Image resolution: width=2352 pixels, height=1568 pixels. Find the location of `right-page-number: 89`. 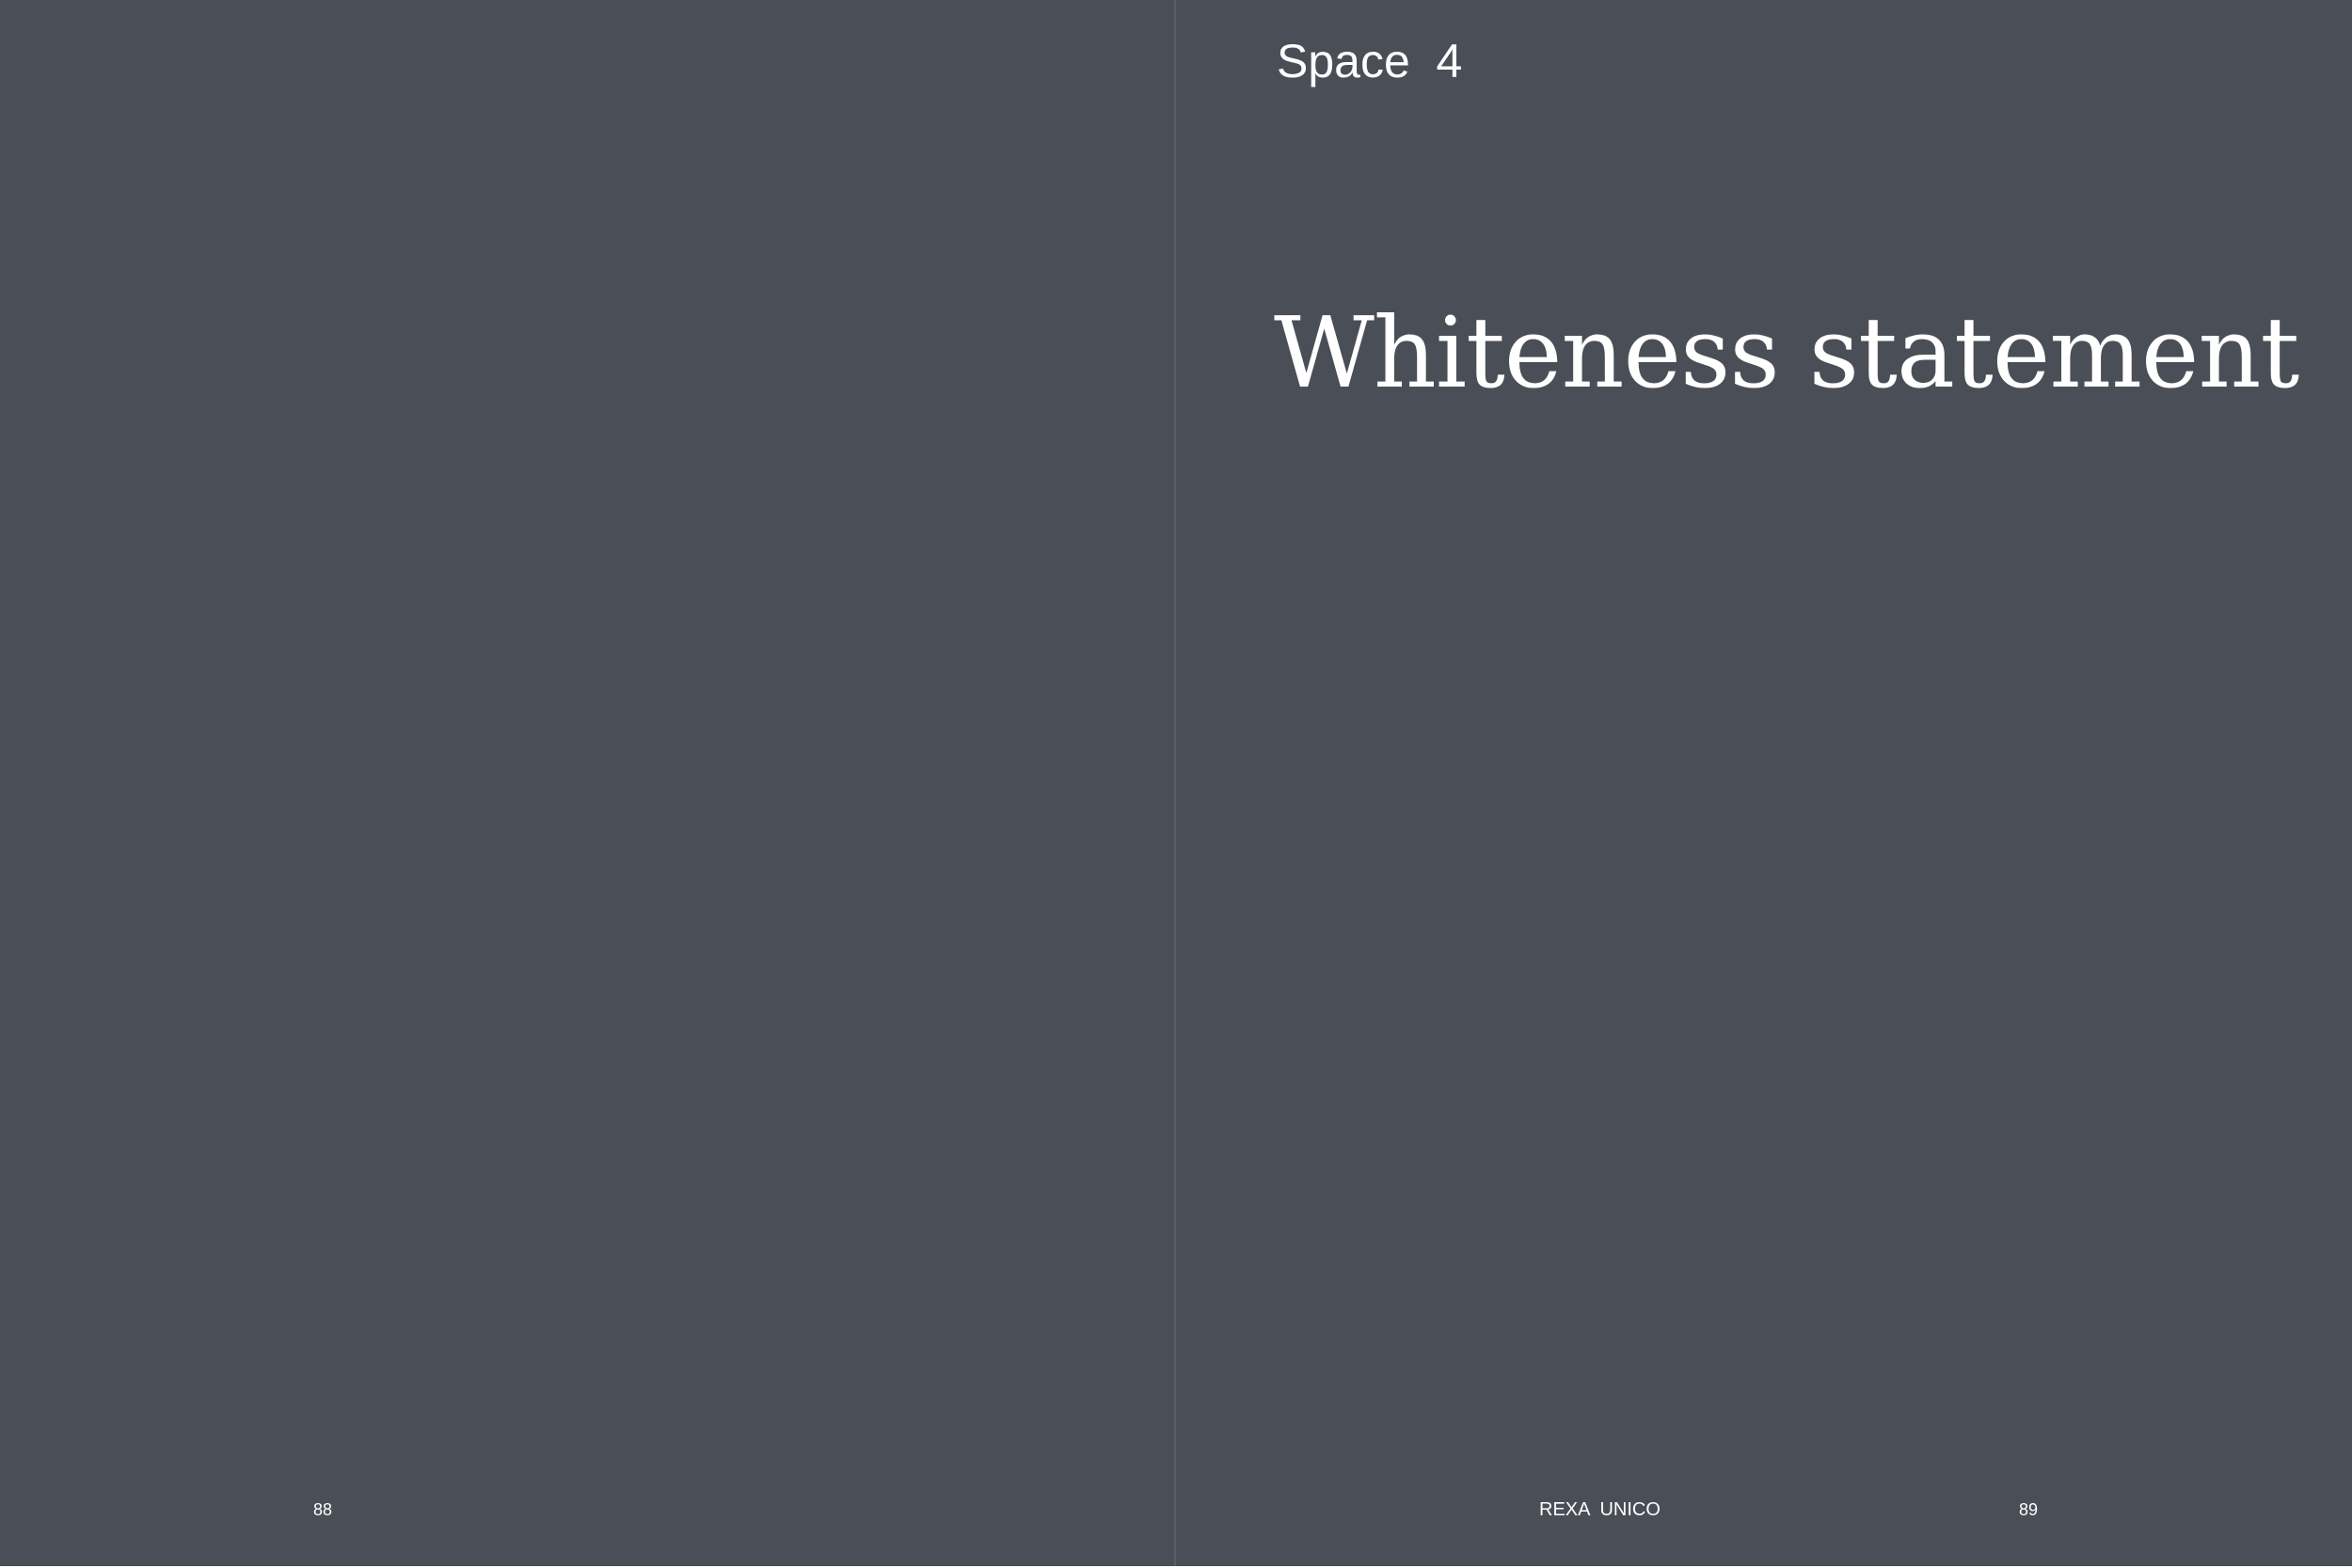

right-page-number: 89 is located at coordinates (2029, 1510).